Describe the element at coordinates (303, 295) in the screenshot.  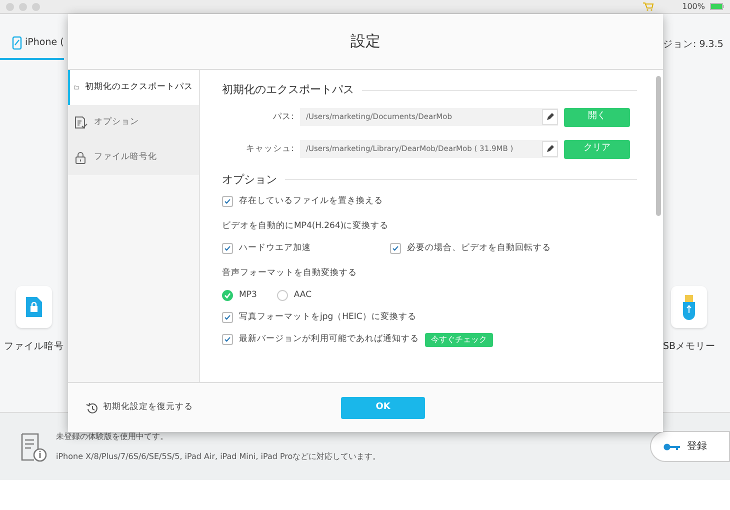
I see `option-label: AAC` at that location.